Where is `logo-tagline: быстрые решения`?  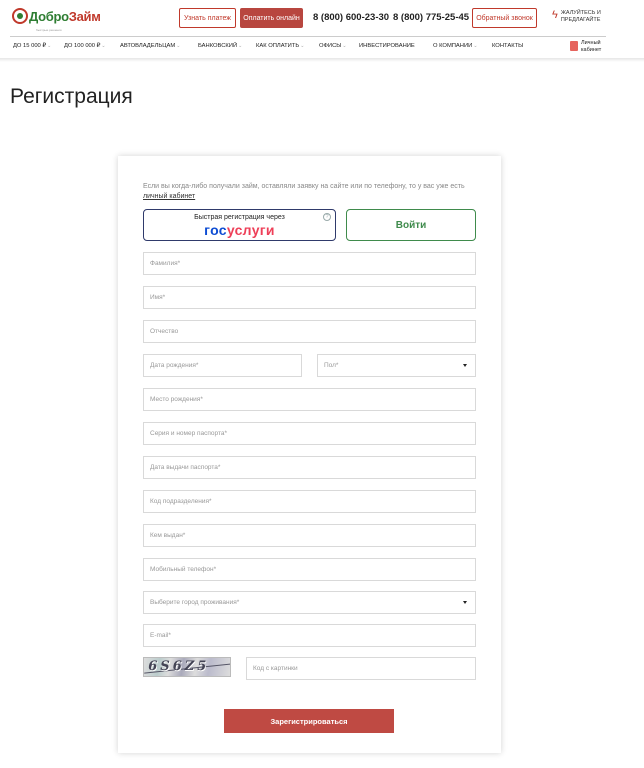 logo-tagline: быстрые решения is located at coordinates (49, 30).